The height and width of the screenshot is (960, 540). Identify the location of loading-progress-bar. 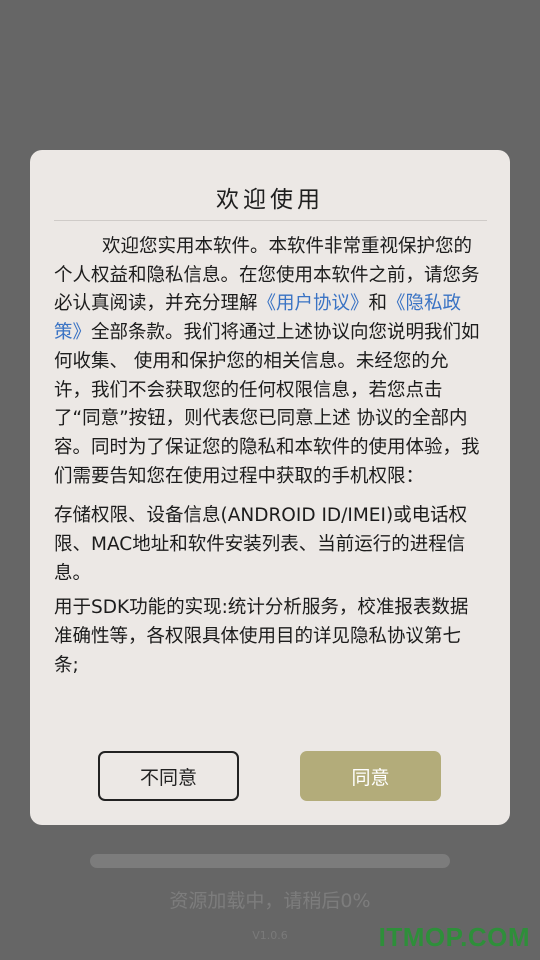
(270, 861).